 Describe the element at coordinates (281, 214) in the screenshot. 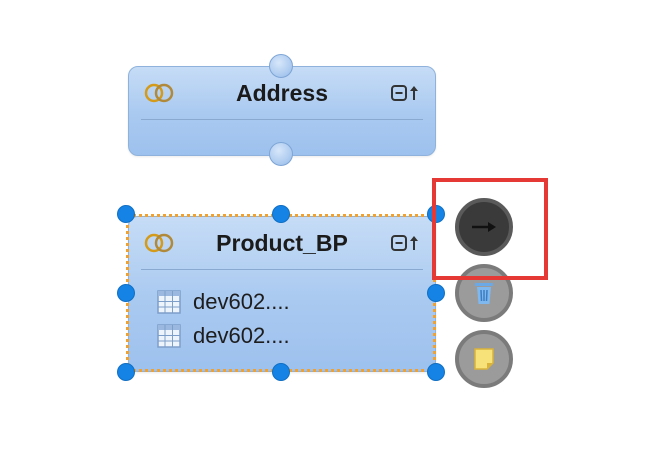

I see `resize-handle-top` at that location.